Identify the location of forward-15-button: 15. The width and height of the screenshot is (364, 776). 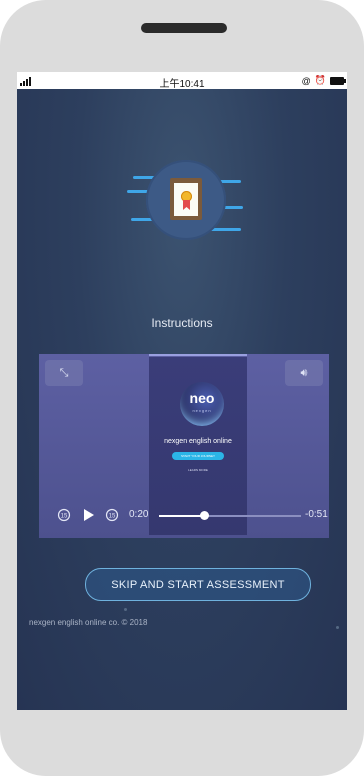
(112, 516).